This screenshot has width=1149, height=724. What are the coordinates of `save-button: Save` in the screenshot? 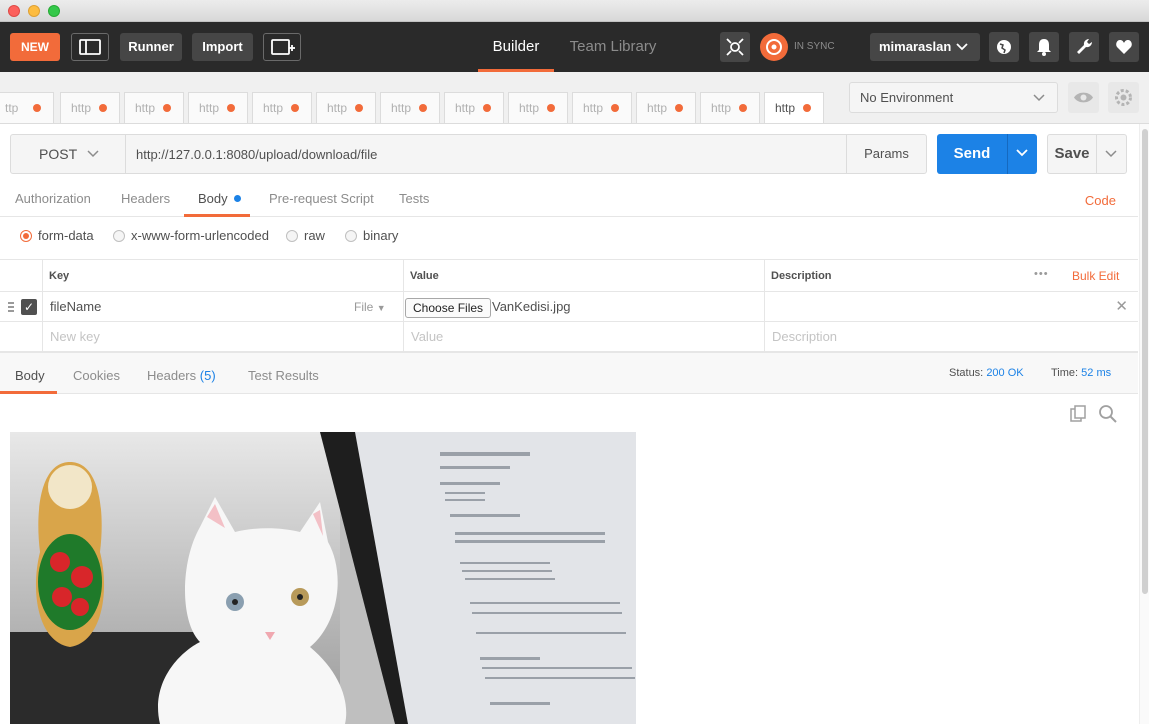 It's located at (1072, 154).